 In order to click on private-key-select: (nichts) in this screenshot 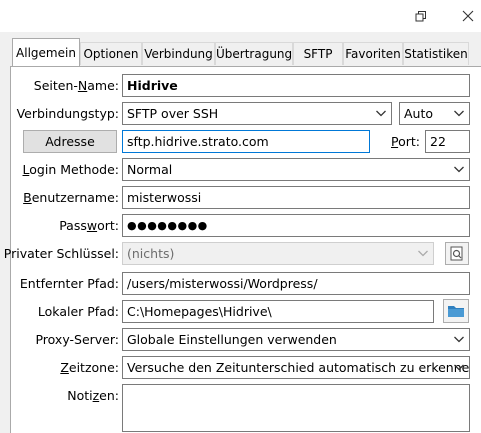, I will do `click(278, 253)`.